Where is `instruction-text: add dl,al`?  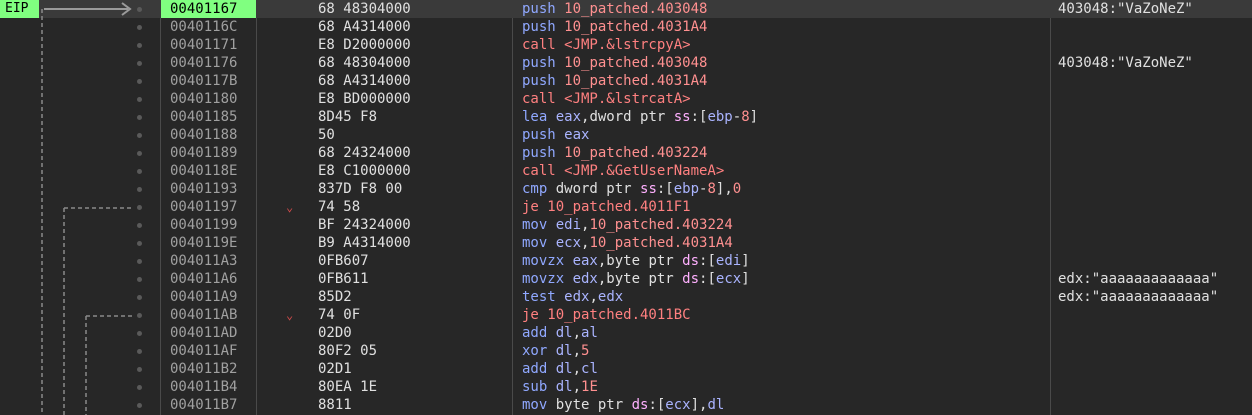
instruction-text: add dl,al is located at coordinates (560, 333).